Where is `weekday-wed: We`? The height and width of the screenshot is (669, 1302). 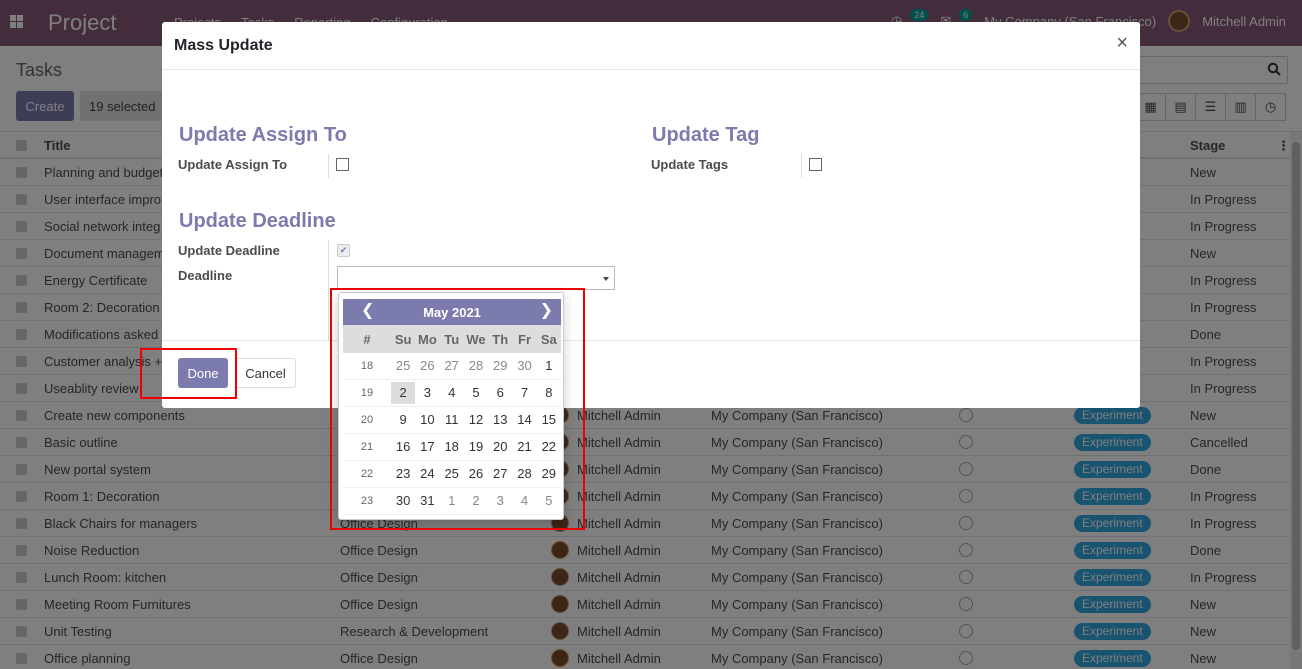
weekday-wed: We is located at coordinates (476, 339).